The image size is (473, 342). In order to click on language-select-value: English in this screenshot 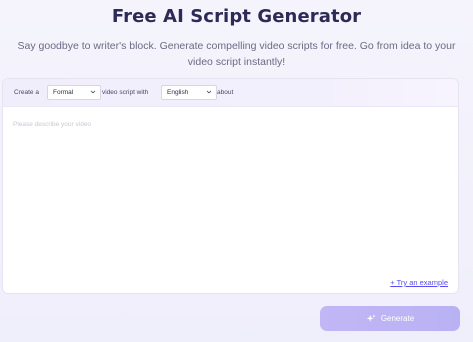, I will do `click(178, 92)`.